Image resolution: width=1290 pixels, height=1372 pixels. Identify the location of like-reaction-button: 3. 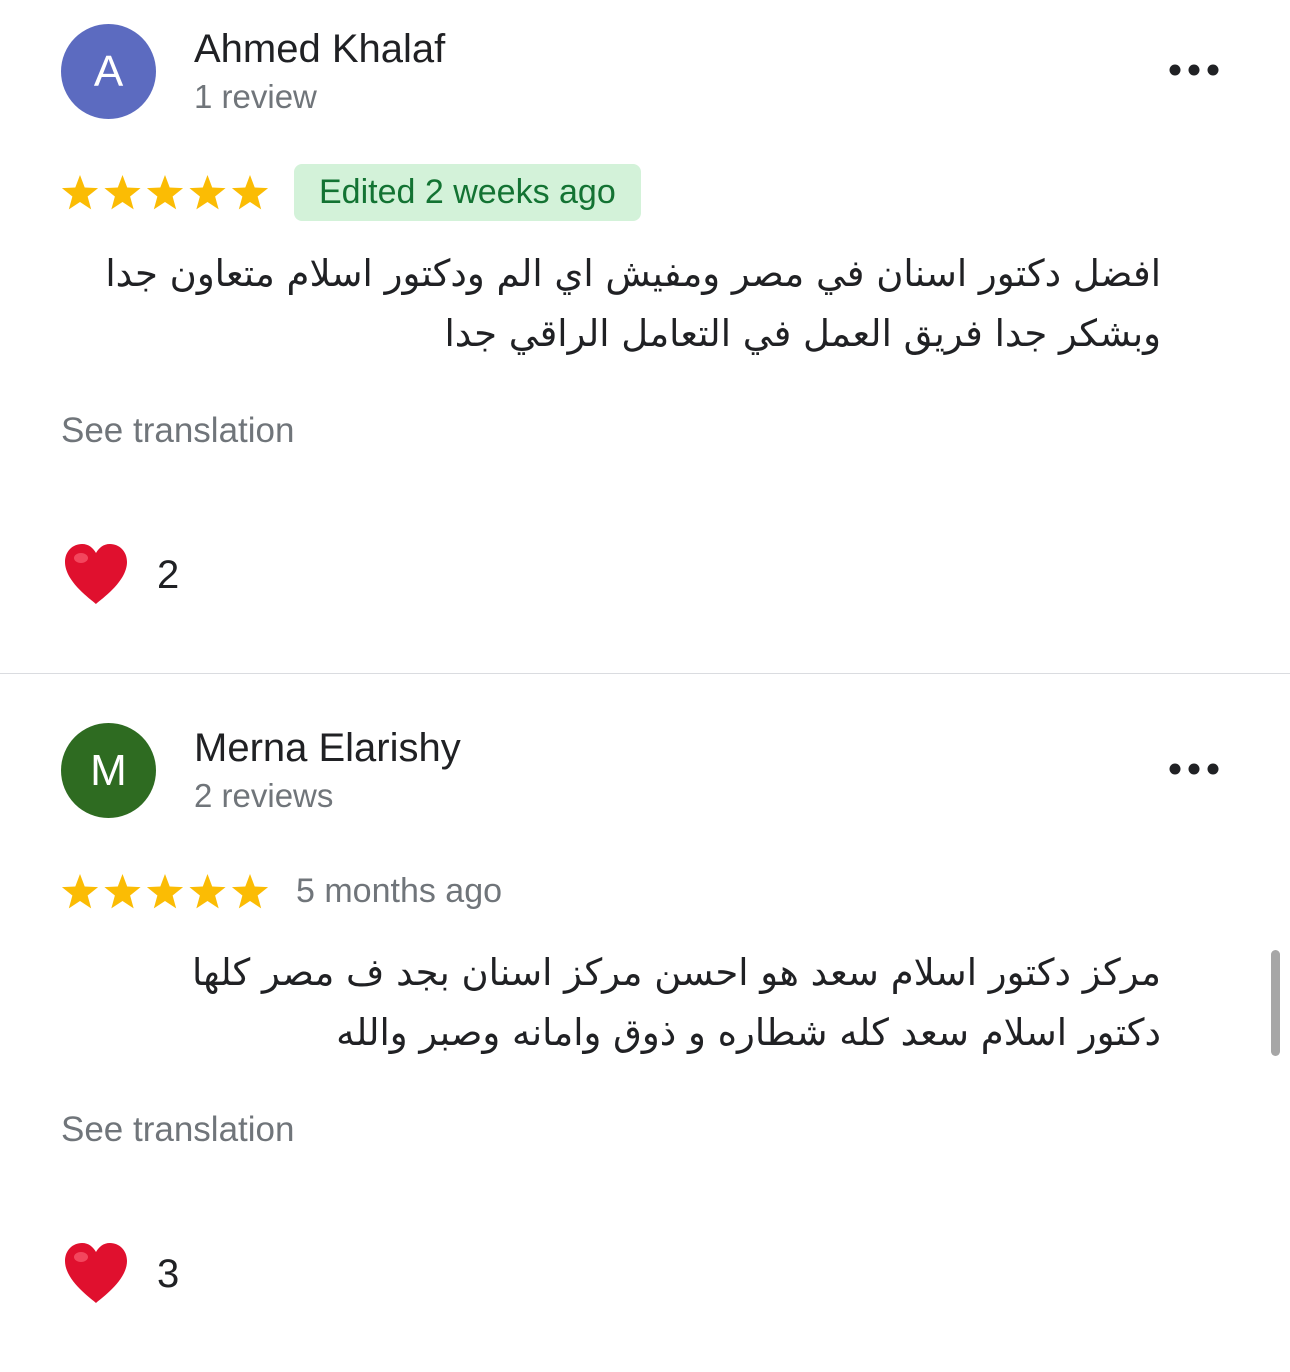
(141, 1274).